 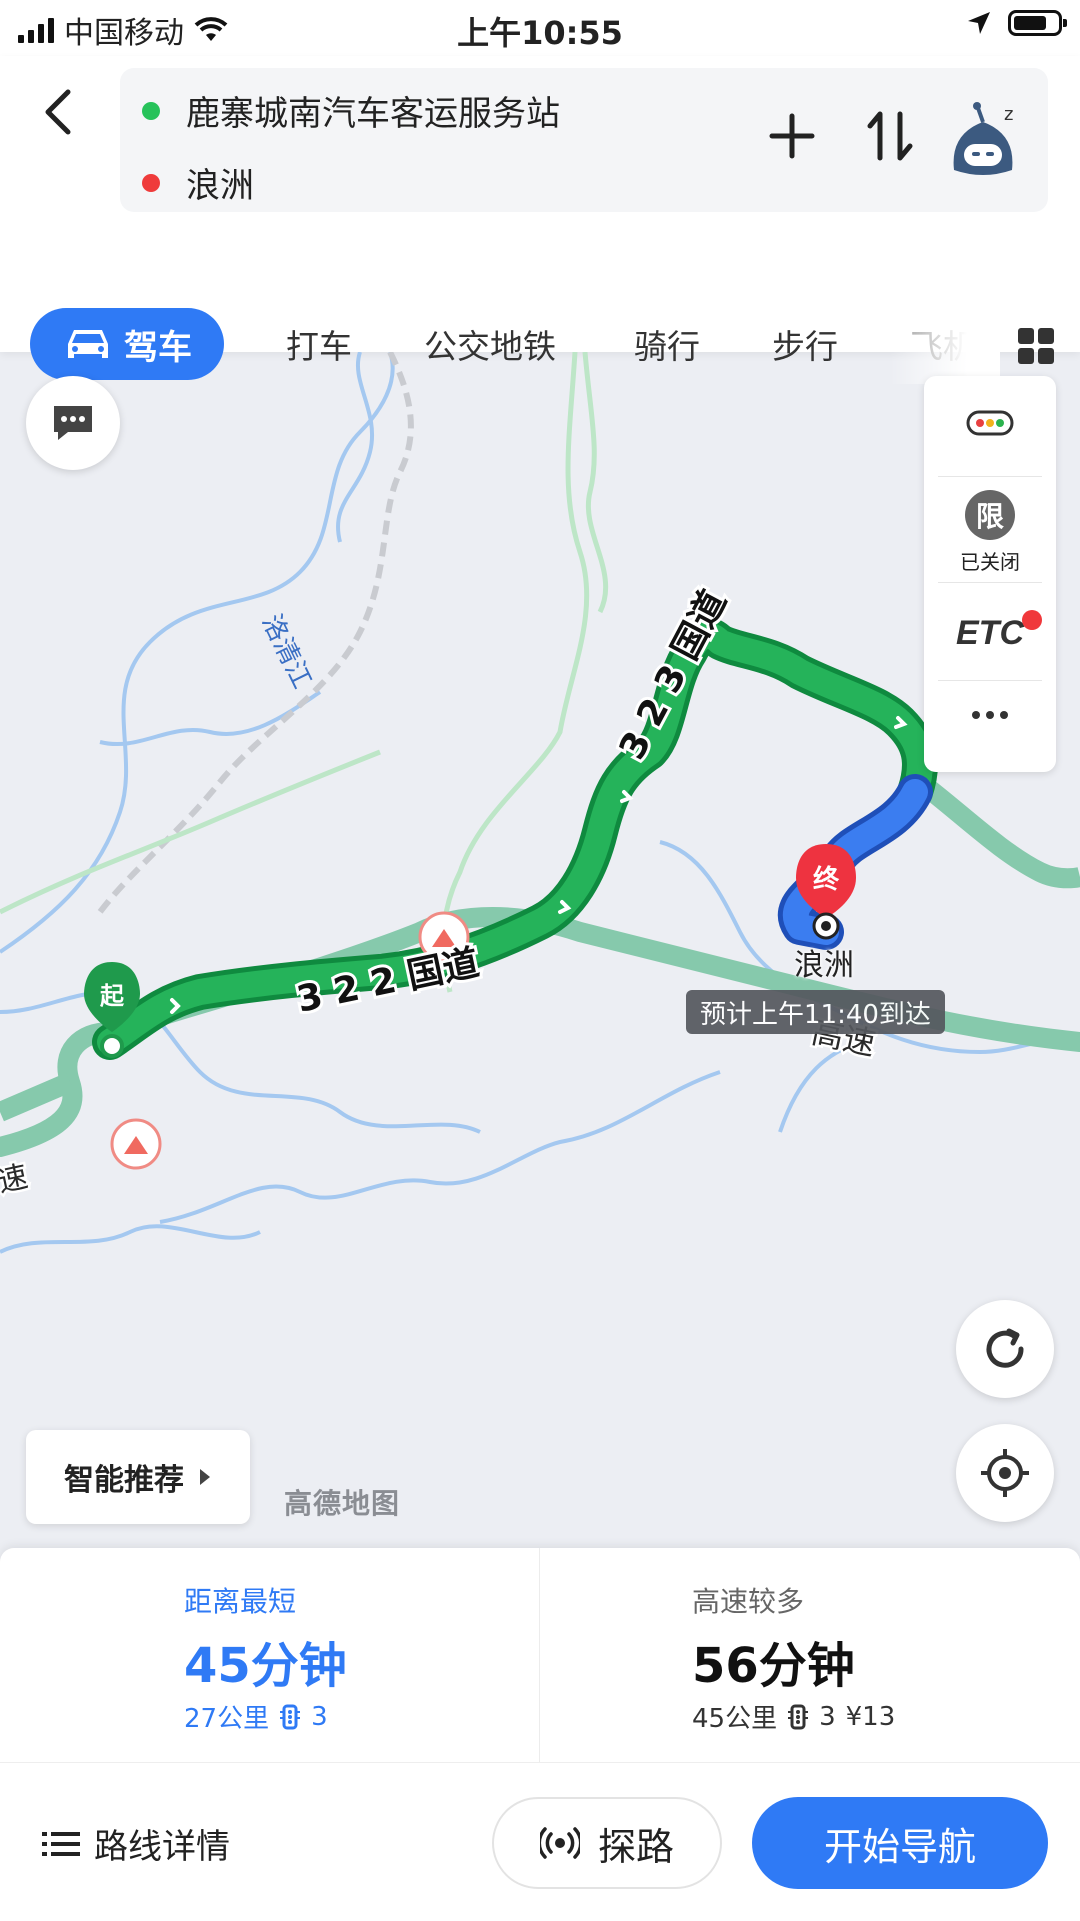 I want to click on refresh-icon, so click(x=1005, y=1348).